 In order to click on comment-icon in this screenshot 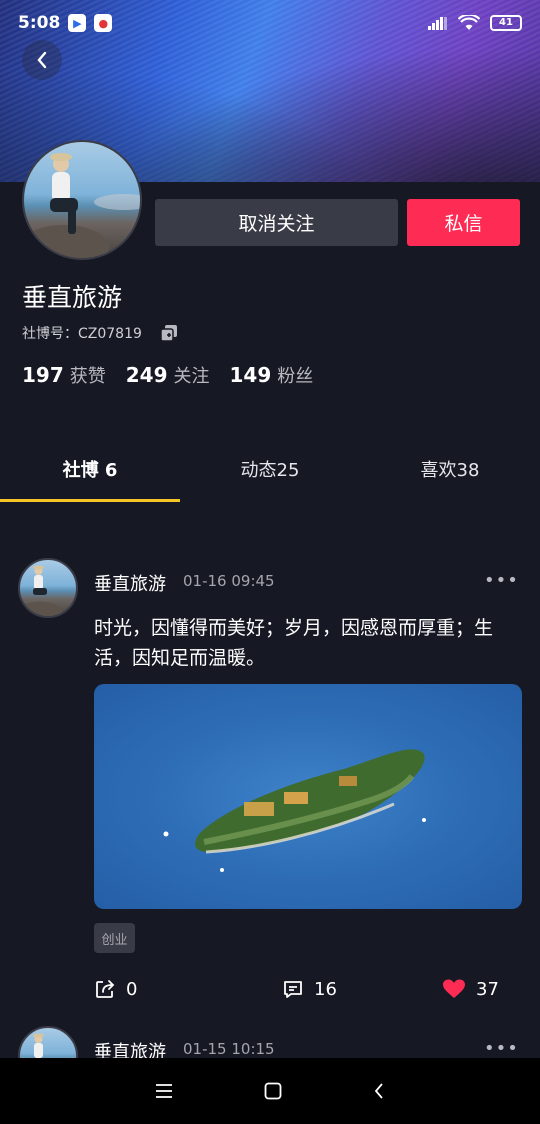, I will do `click(293, 989)`.